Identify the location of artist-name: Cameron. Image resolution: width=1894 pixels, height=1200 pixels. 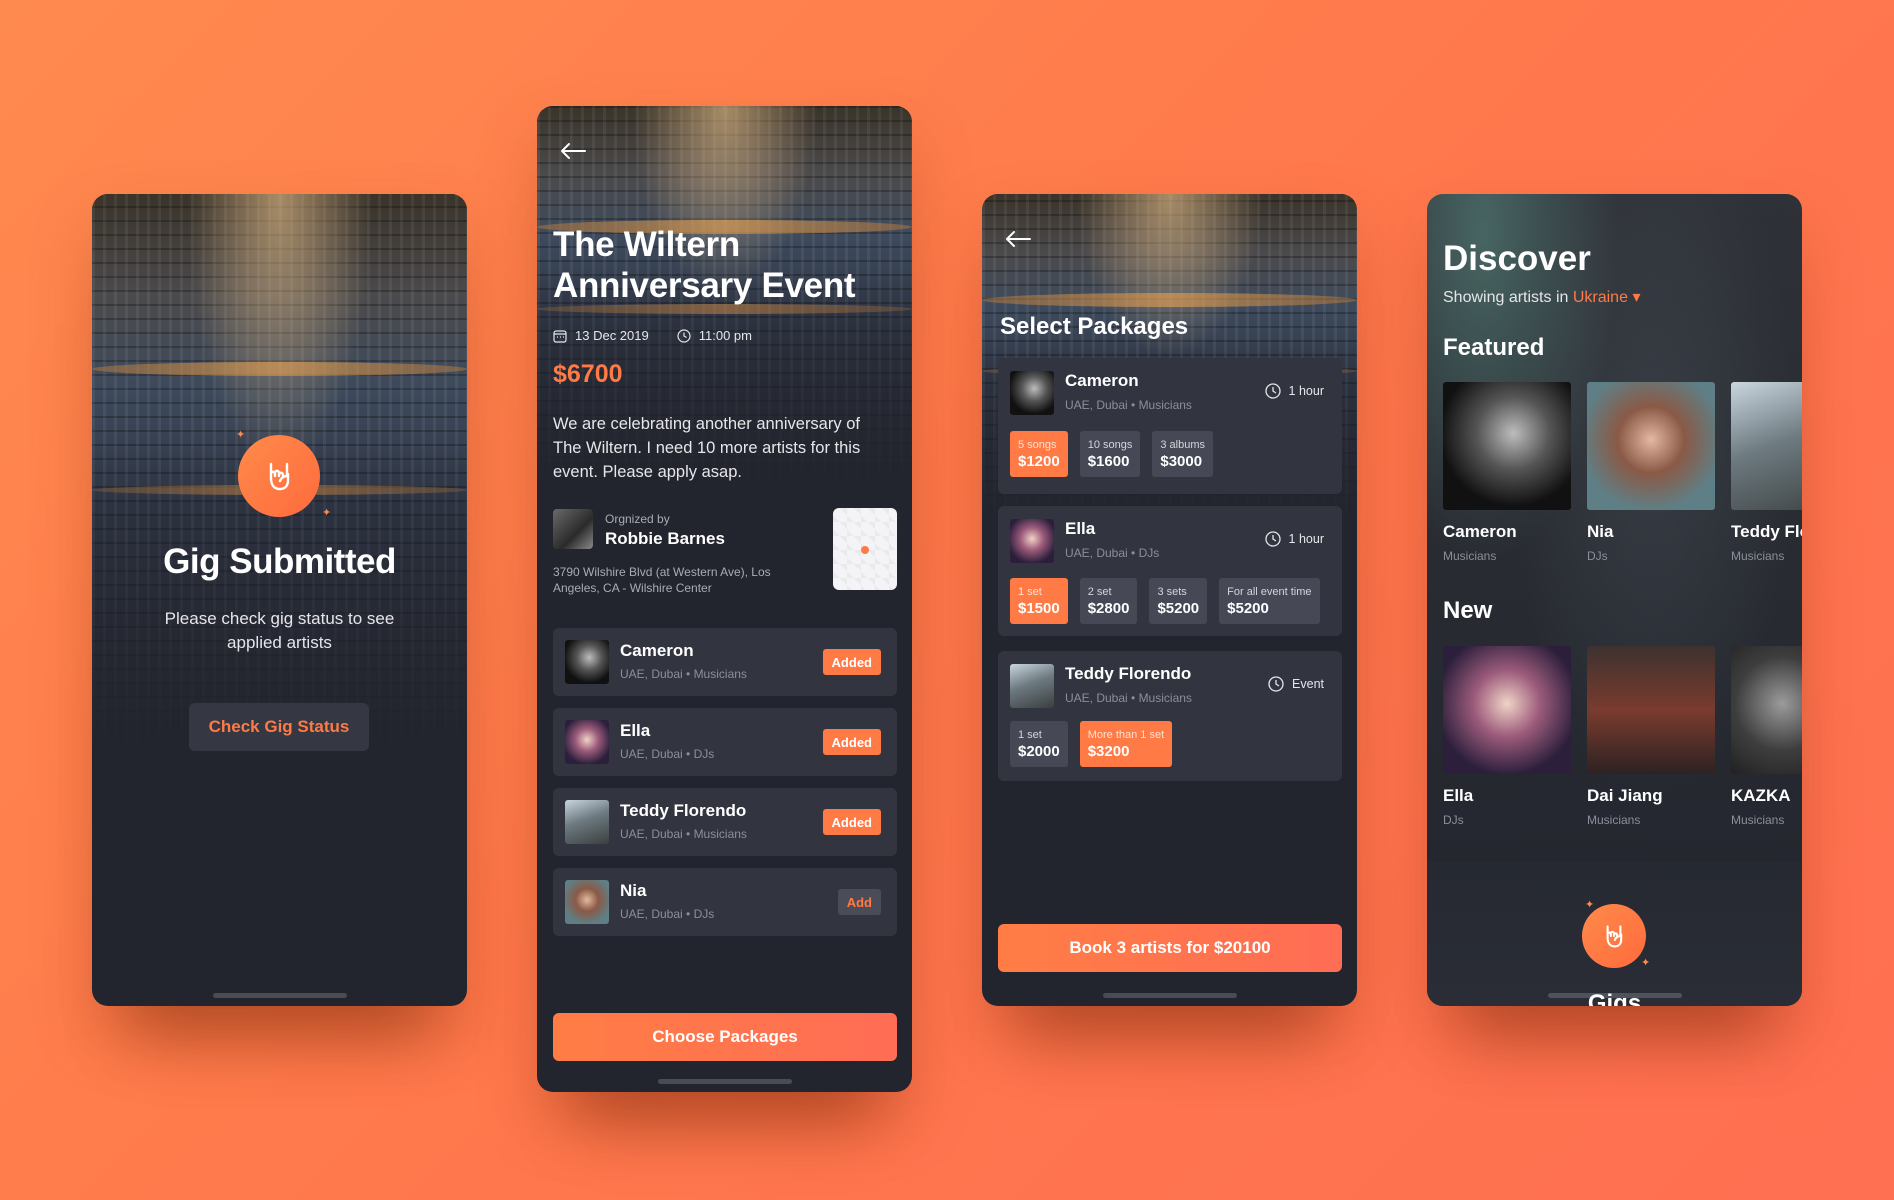
(1102, 380).